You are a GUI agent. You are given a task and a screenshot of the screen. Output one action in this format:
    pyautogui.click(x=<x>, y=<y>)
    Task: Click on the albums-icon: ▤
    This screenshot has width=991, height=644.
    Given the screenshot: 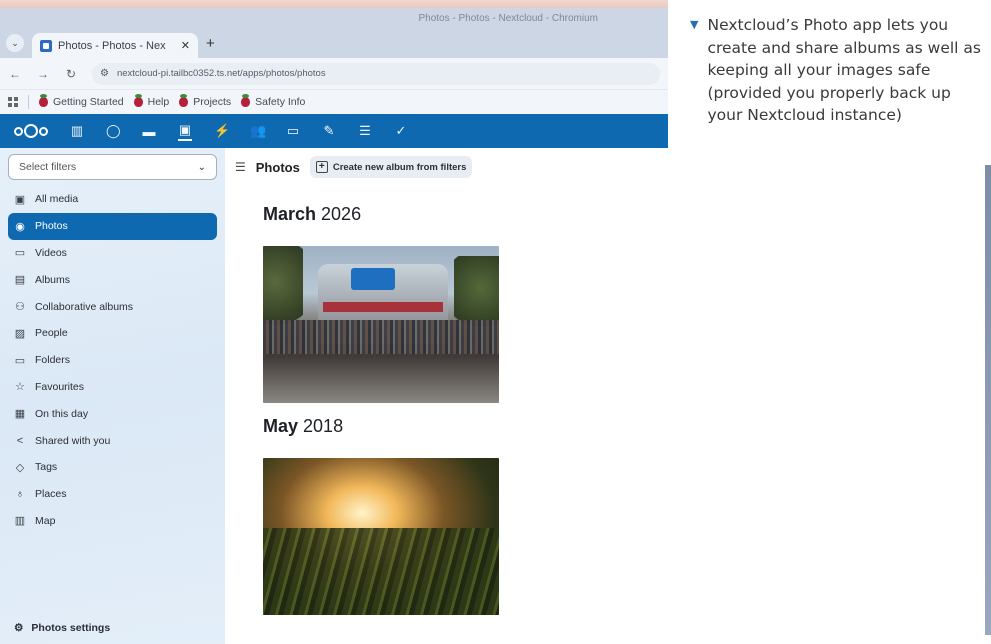 What is the action you would take?
    pyautogui.click(x=20, y=280)
    